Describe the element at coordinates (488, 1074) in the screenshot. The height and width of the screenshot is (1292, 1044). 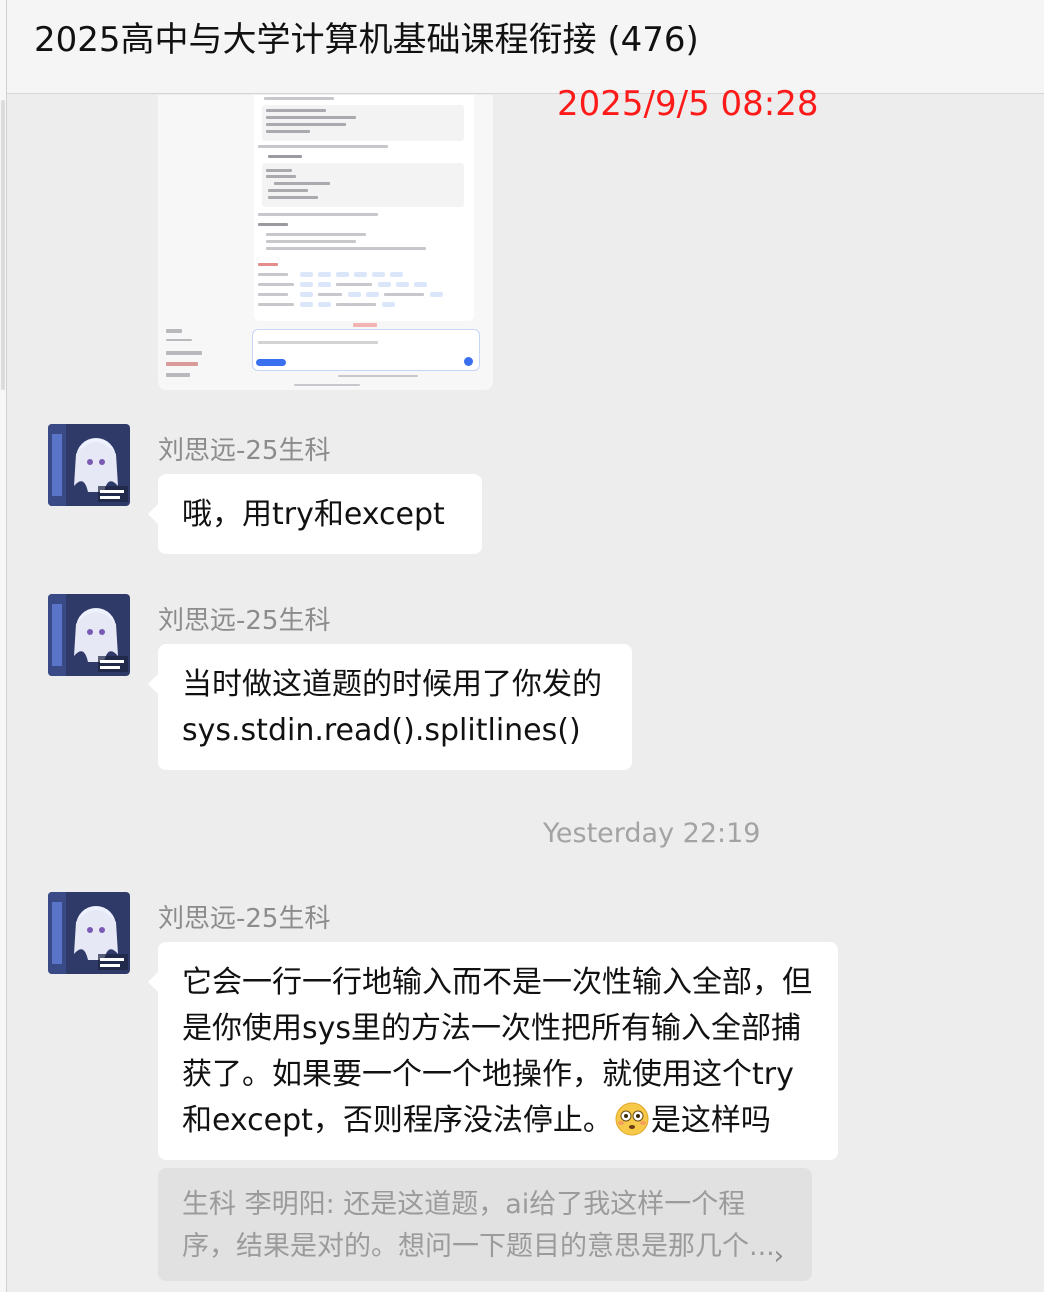
I see `message-text: 获了。如果要一个一个地操作，就使用这个try` at that location.